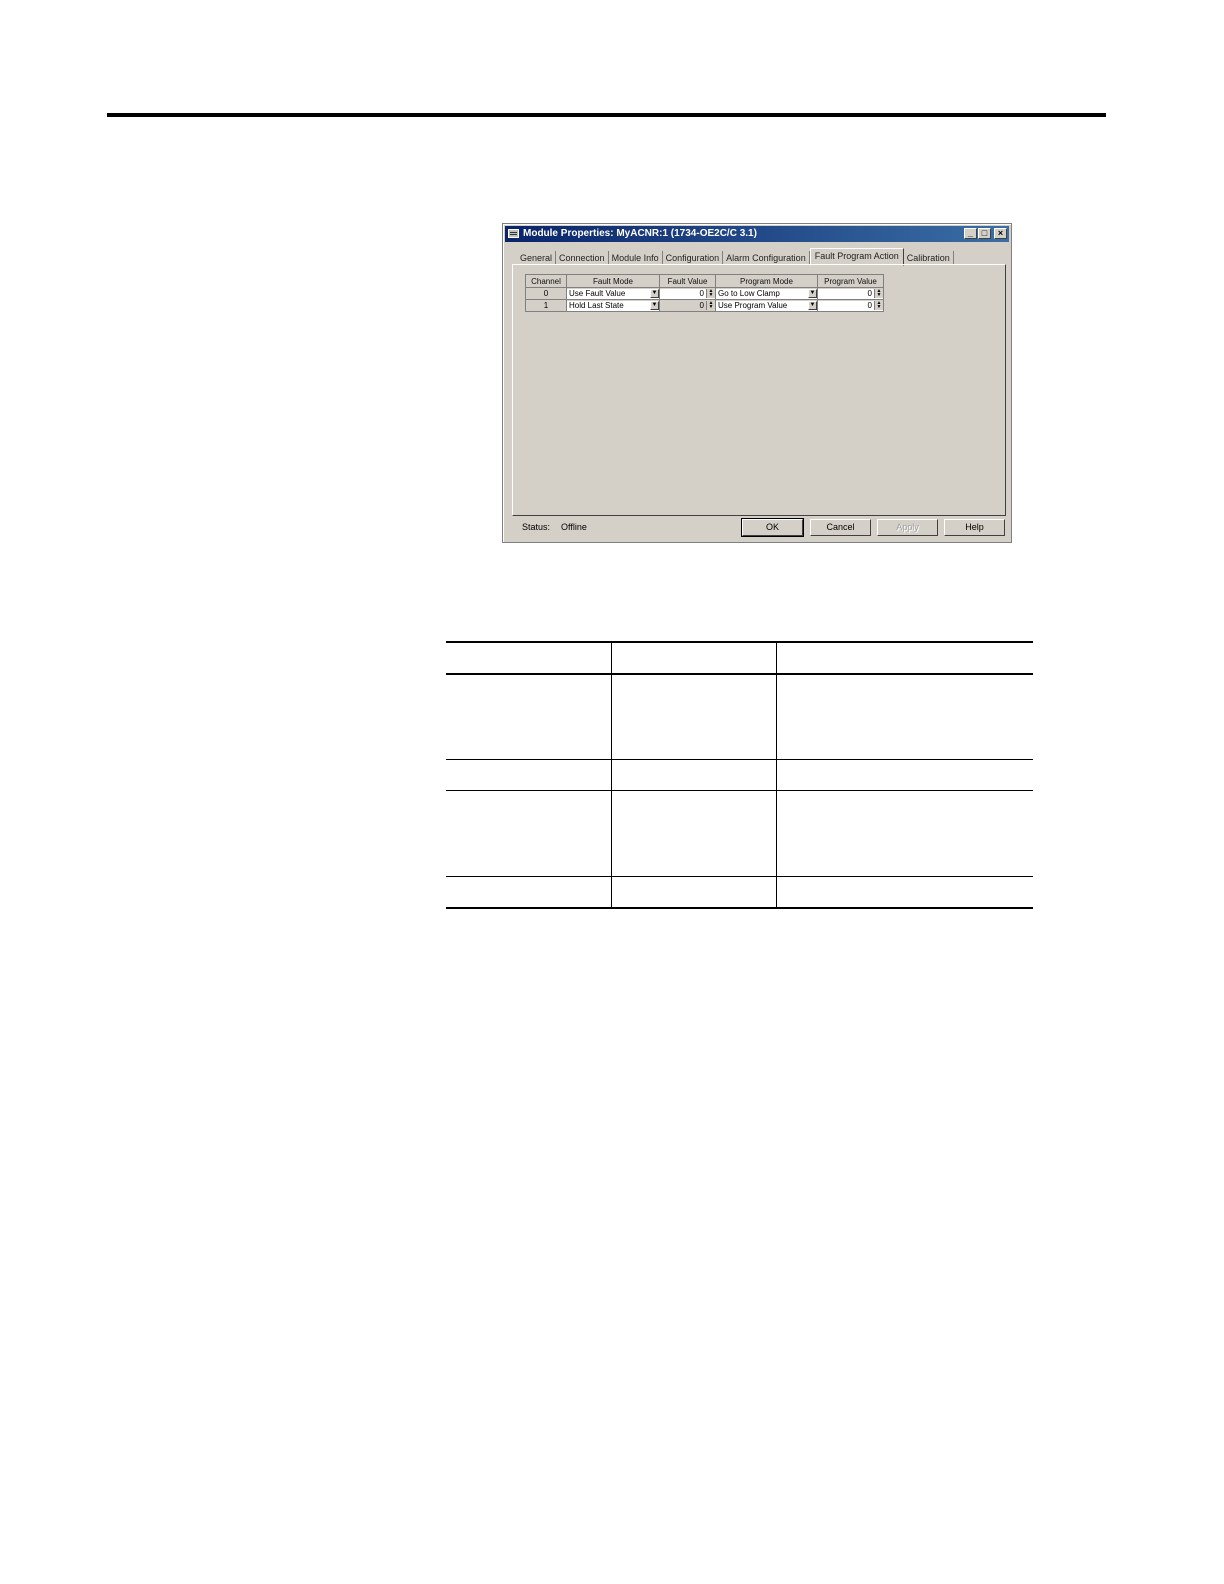  What do you see at coordinates (739, 908) in the screenshot?
I see `table-rule-bottom` at bounding box center [739, 908].